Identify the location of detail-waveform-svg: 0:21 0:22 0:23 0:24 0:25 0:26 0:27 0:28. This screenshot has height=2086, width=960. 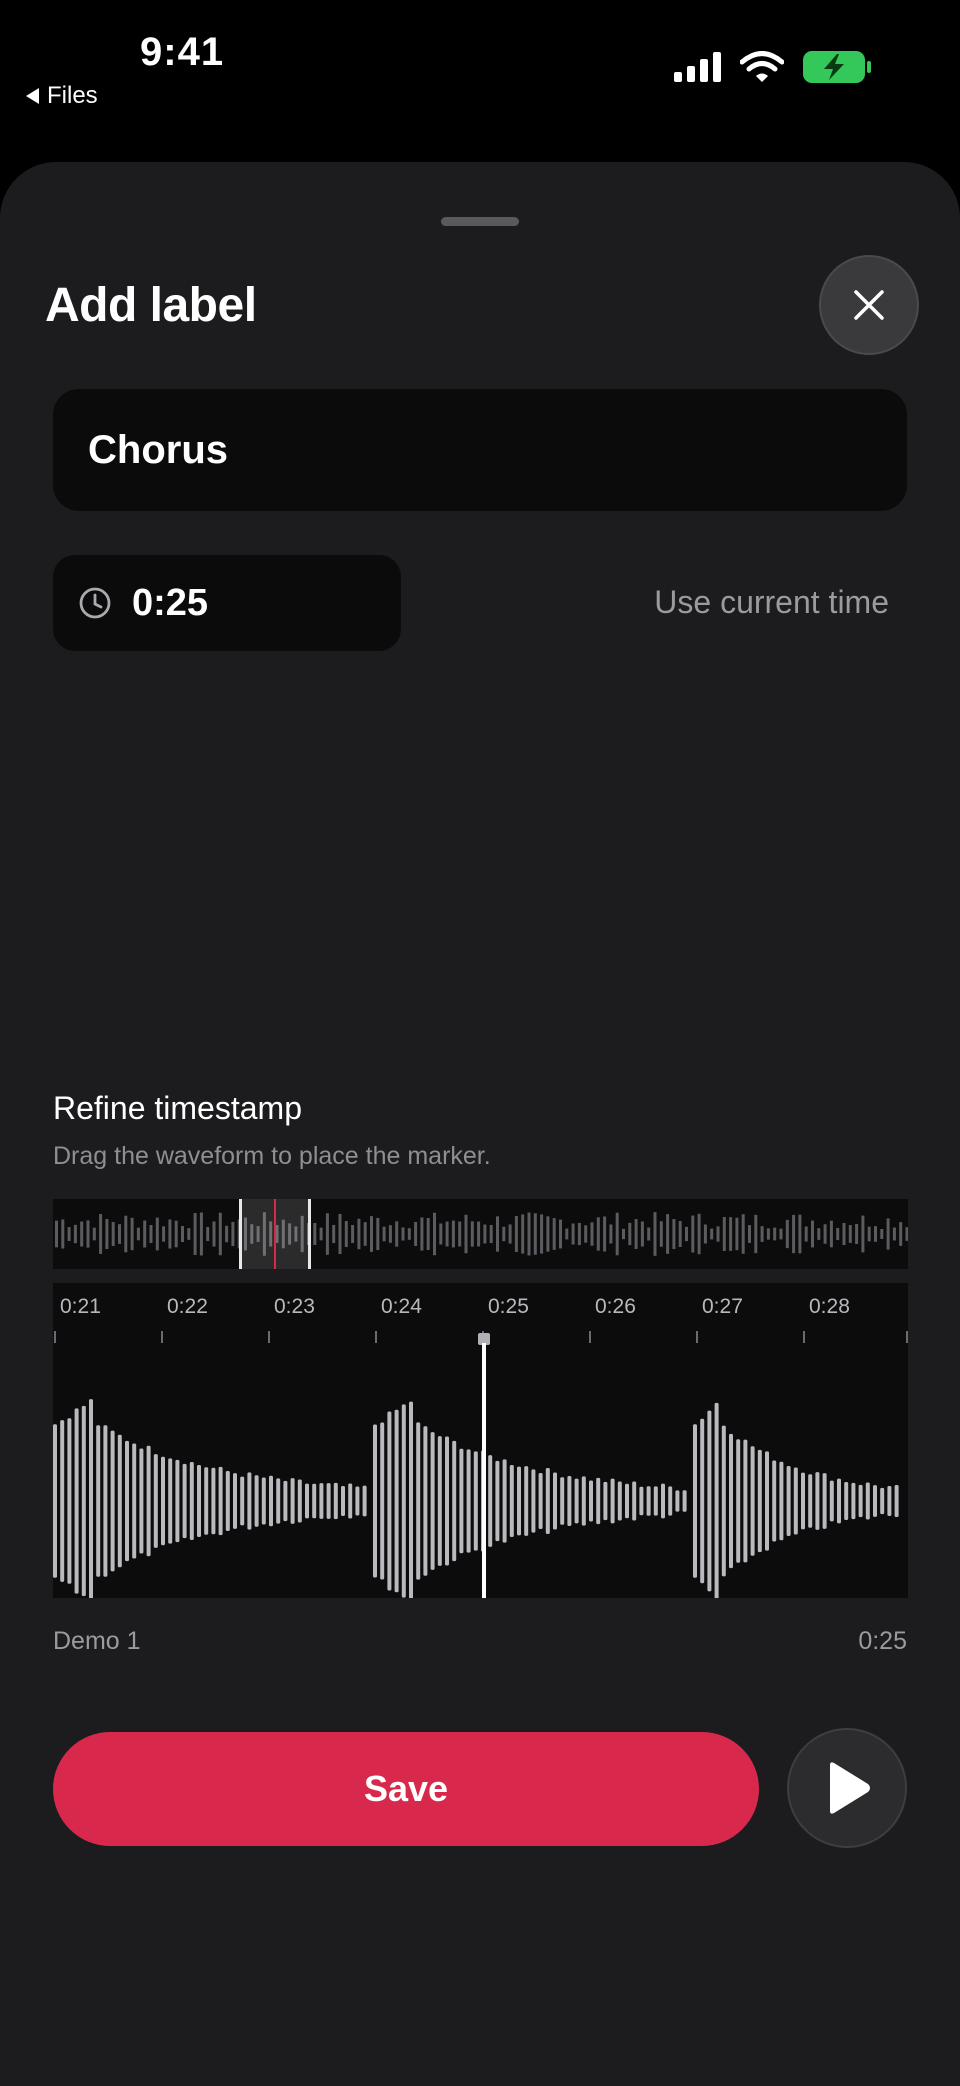
(480, 1440).